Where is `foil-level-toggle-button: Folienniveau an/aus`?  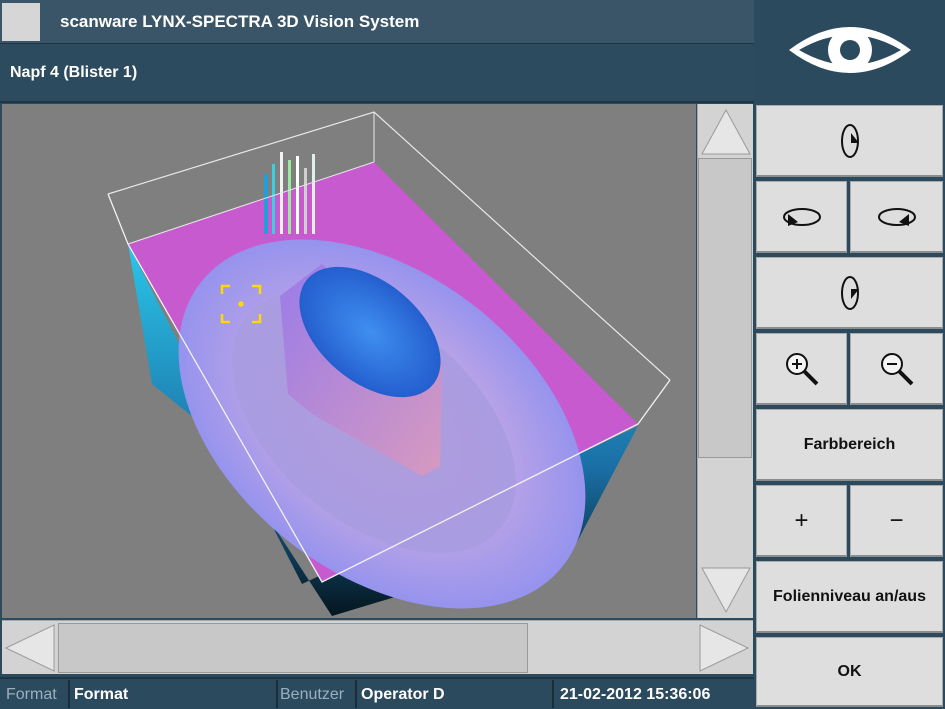 foil-level-toggle-button: Folienniveau an/aus is located at coordinates (849, 597).